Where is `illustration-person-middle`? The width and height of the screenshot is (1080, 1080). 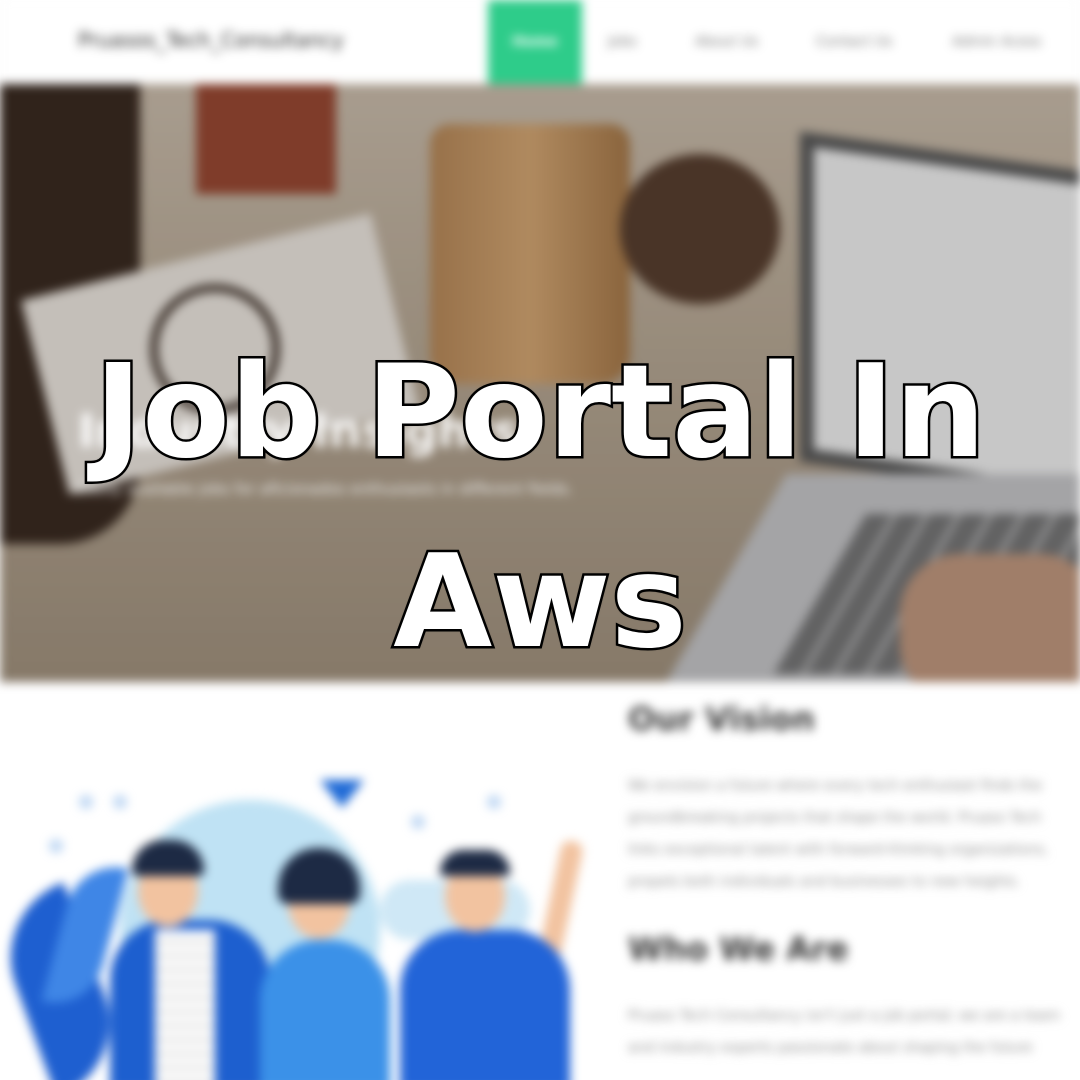 illustration-person-middle is located at coordinates (325, 1010).